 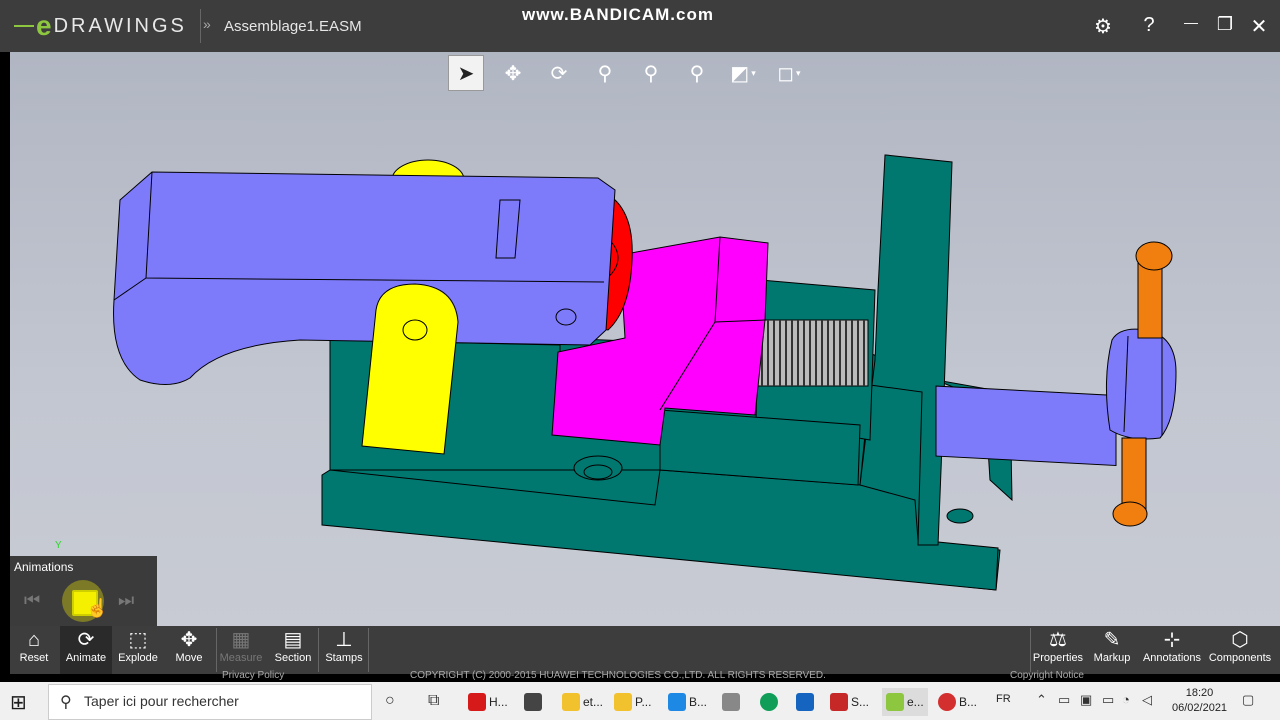 What do you see at coordinates (293, 26) in the screenshot?
I see `document-title: Assemblage1.EASM` at bounding box center [293, 26].